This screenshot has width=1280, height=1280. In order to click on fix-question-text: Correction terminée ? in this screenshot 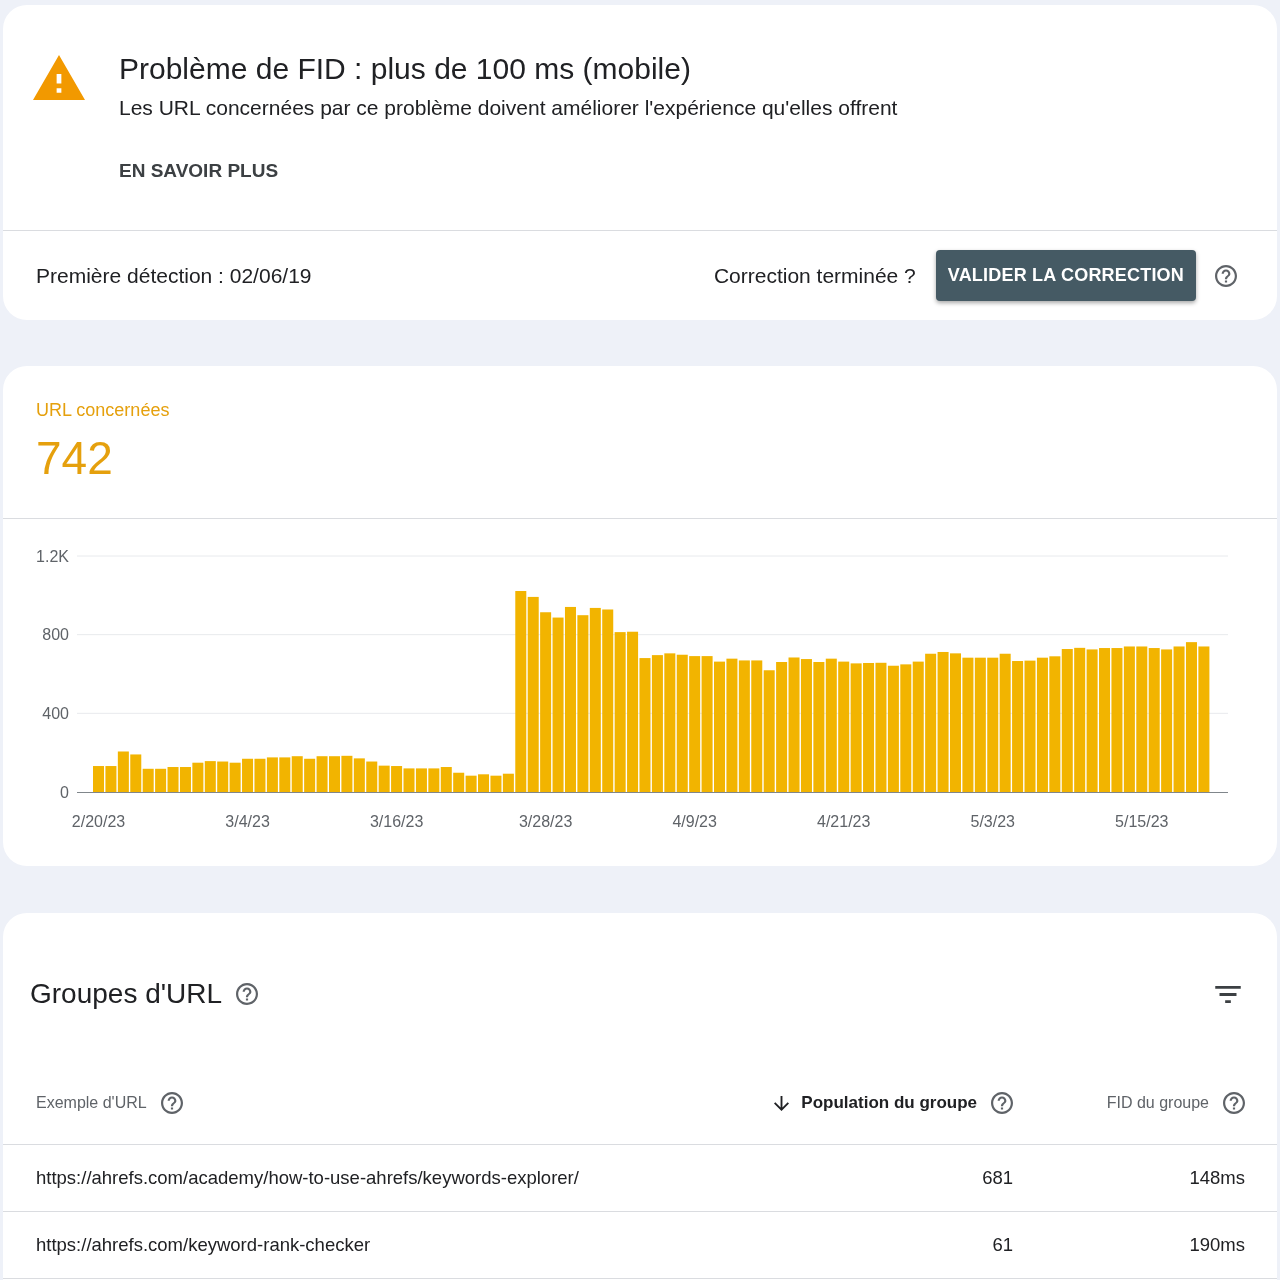, I will do `click(814, 275)`.